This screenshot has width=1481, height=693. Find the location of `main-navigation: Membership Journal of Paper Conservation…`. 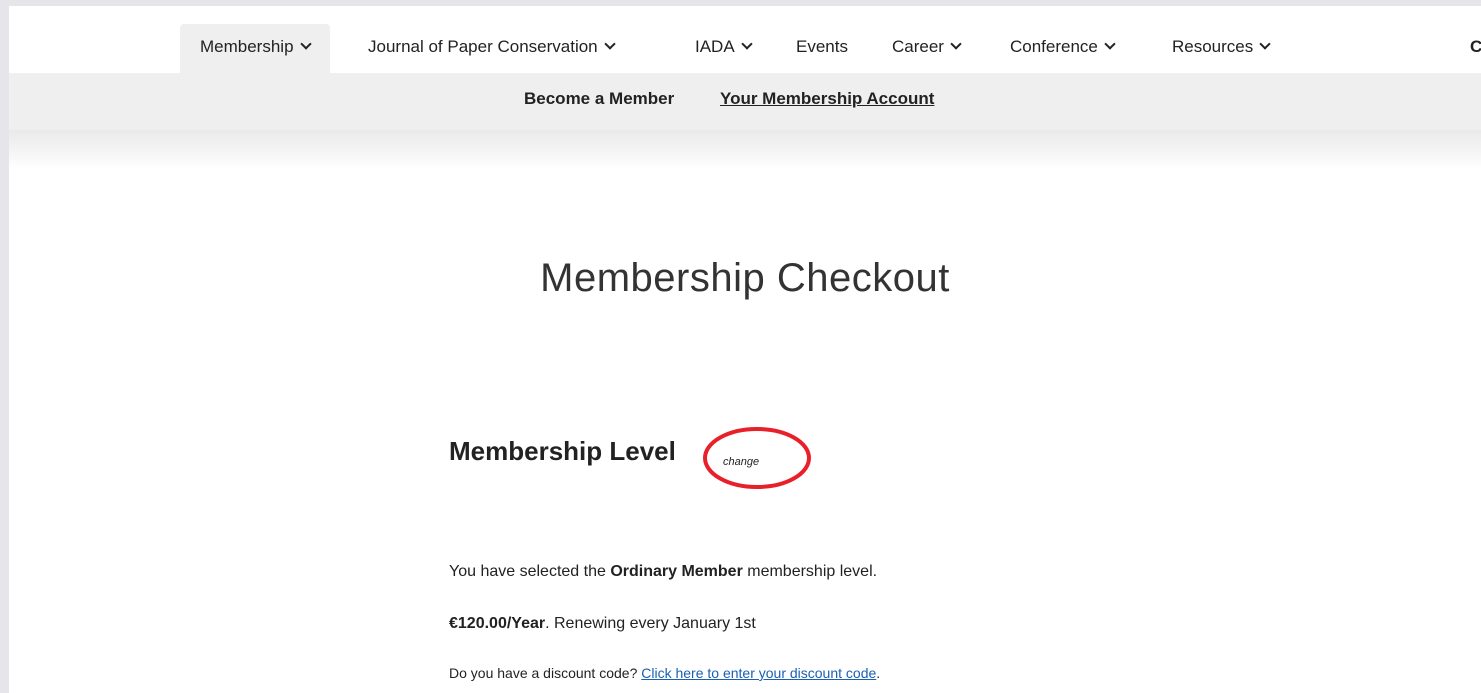

main-navigation: Membership Journal of Paper Conservation… is located at coordinates (745, 39).